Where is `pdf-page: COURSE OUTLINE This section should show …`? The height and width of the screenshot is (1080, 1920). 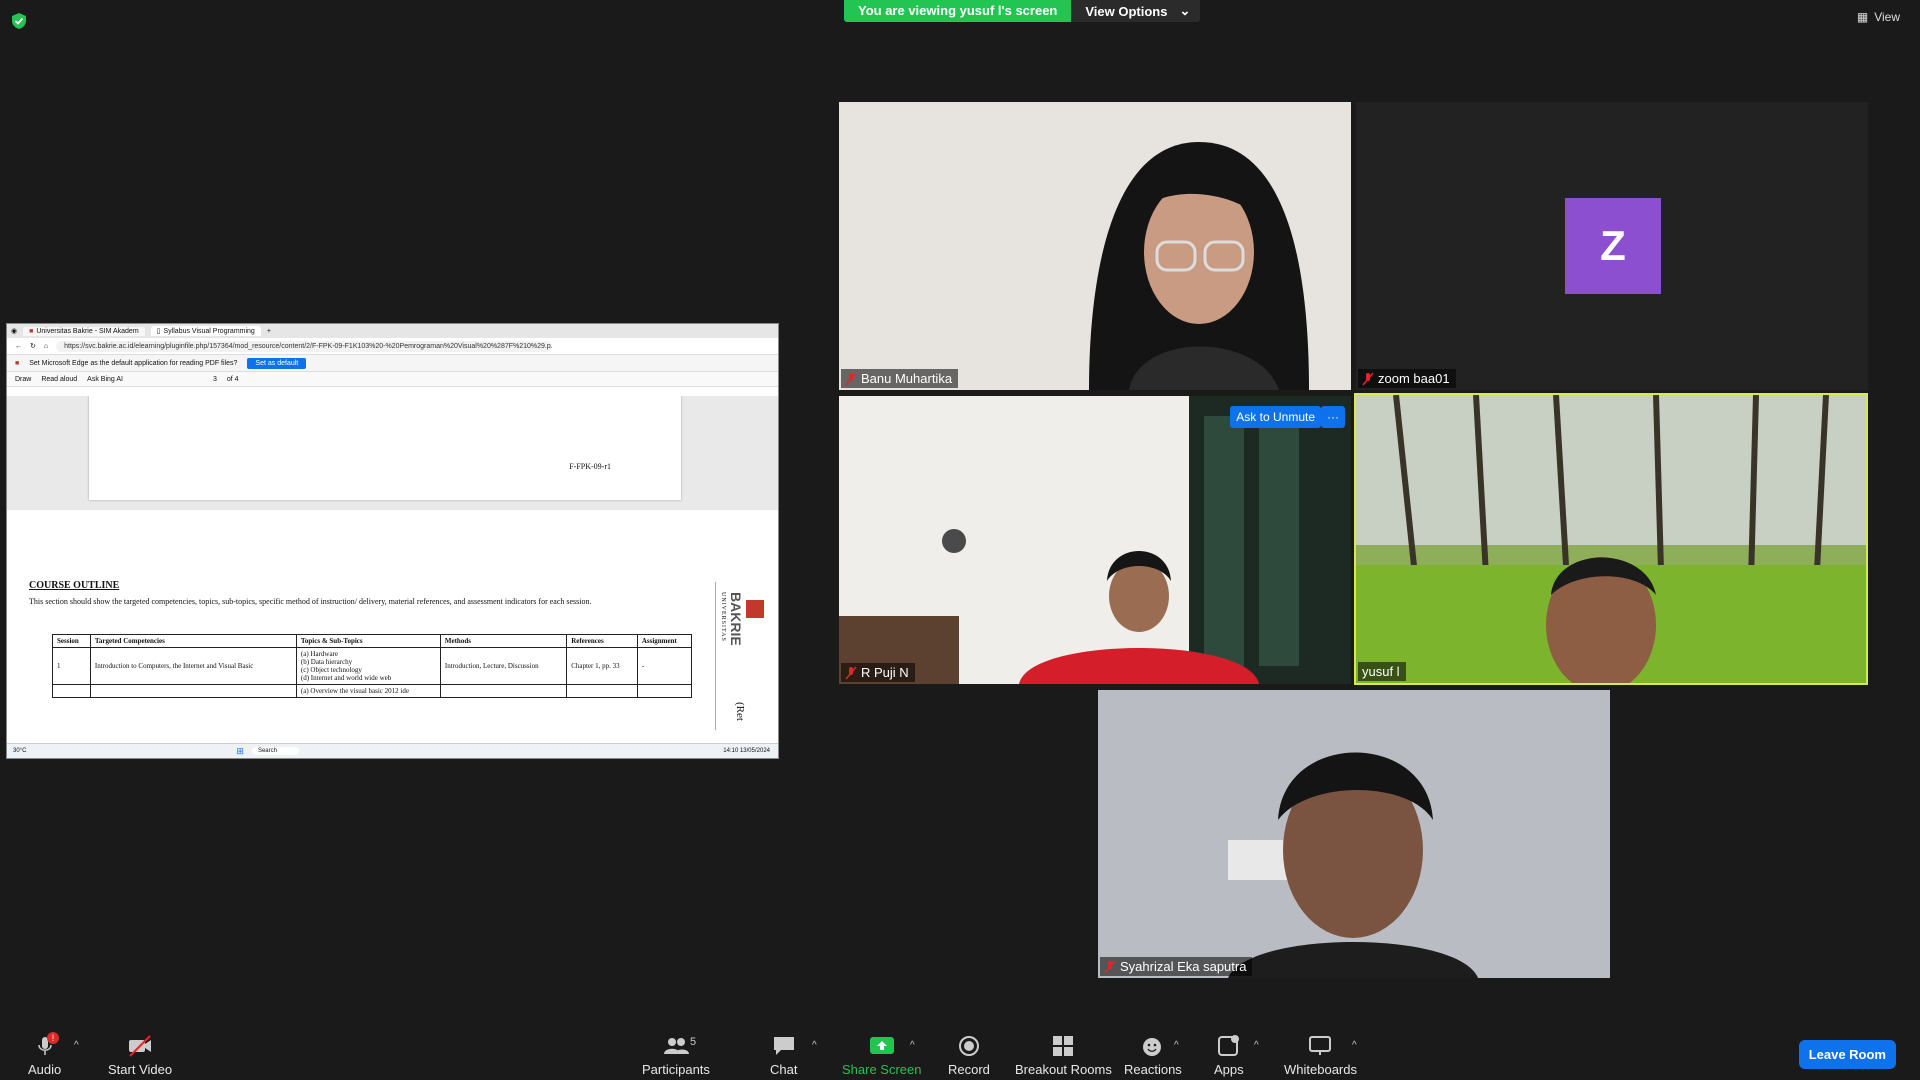 pdf-page: COURSE OUTLINE This section should show … is located at coordinates (392, 620).